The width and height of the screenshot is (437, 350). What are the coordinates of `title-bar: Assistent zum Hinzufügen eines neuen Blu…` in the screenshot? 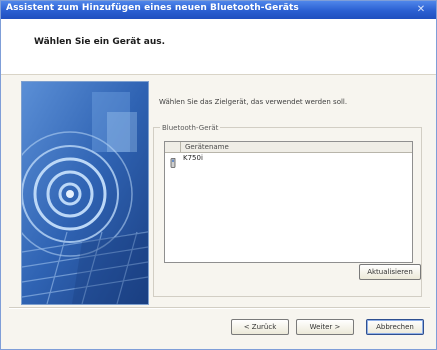 It's located at (218, 10).